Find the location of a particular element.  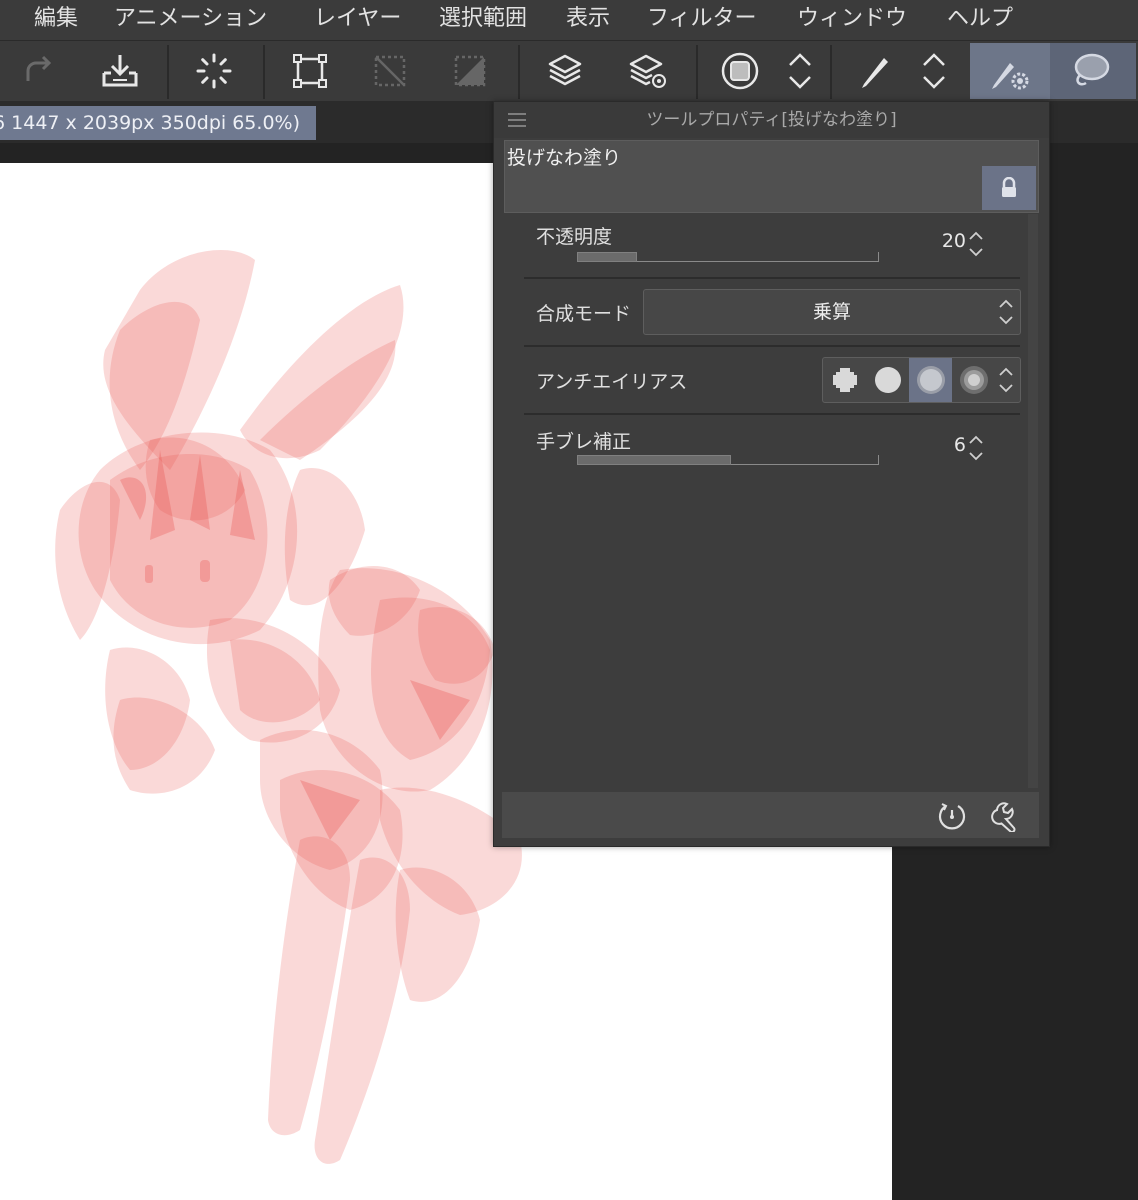

lock-icon is located at coordinates (1009, 187).